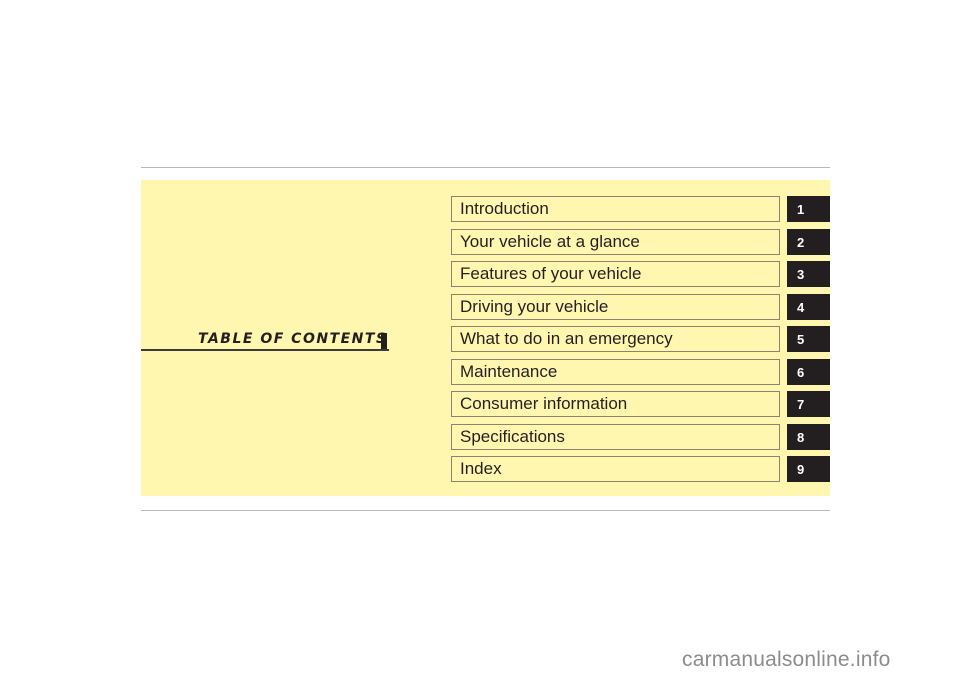 The image size is (960, 679). I want to click on chapter-number-tab: 2, so click(808, 241).